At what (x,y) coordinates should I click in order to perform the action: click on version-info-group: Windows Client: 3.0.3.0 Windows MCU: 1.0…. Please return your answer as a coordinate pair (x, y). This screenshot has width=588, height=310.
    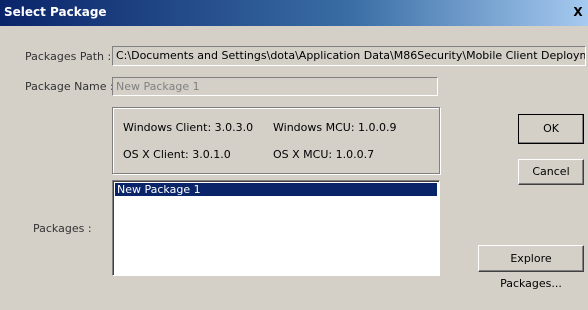
    Looking at the image, I should click on (276, 140).